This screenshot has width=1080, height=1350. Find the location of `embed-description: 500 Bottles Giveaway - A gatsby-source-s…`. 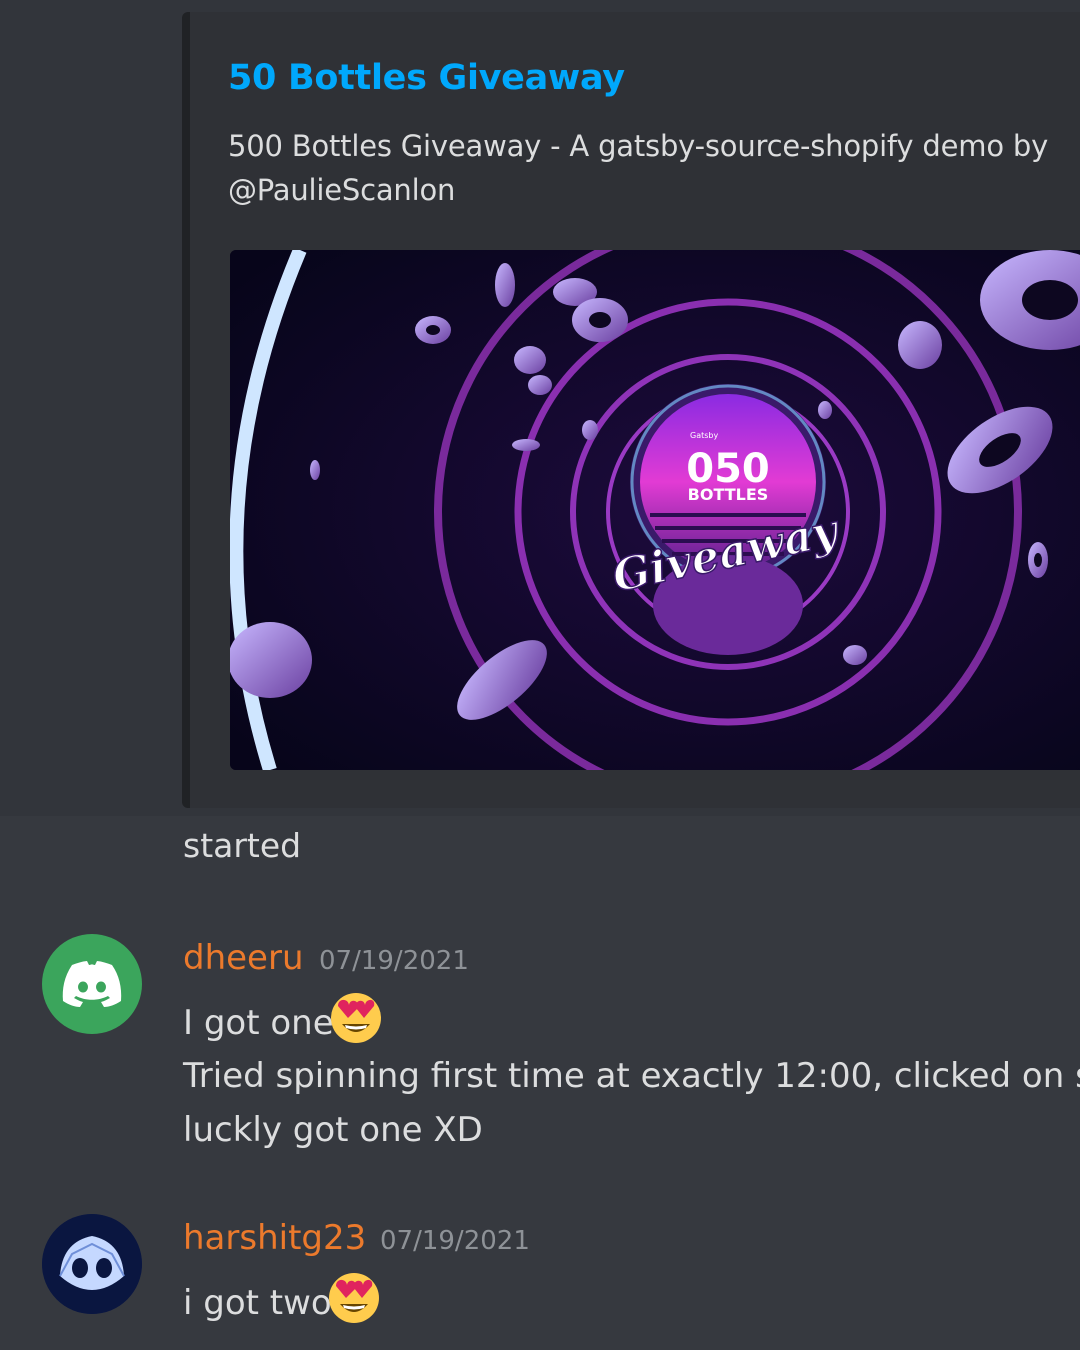

embed-description: 500 Bottles Giveaway - A gatsby-source-s… is located at coordinates (638, 168).